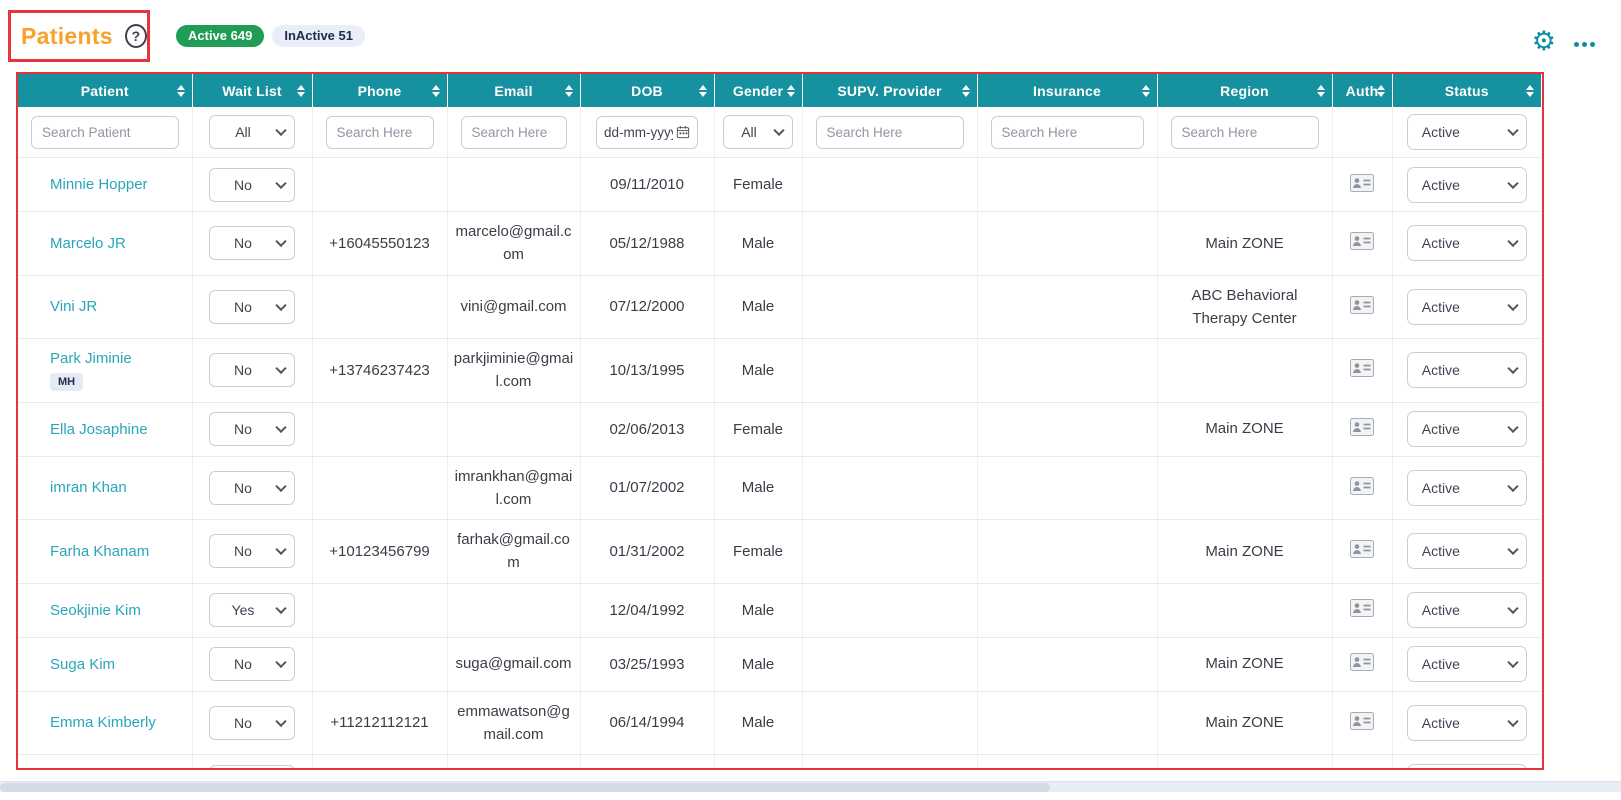 This screenshot has width=1621, height=800. Describe the element at coordinates (525, 787) in the screenshot. I see `scrollbar-thumb` at that location.